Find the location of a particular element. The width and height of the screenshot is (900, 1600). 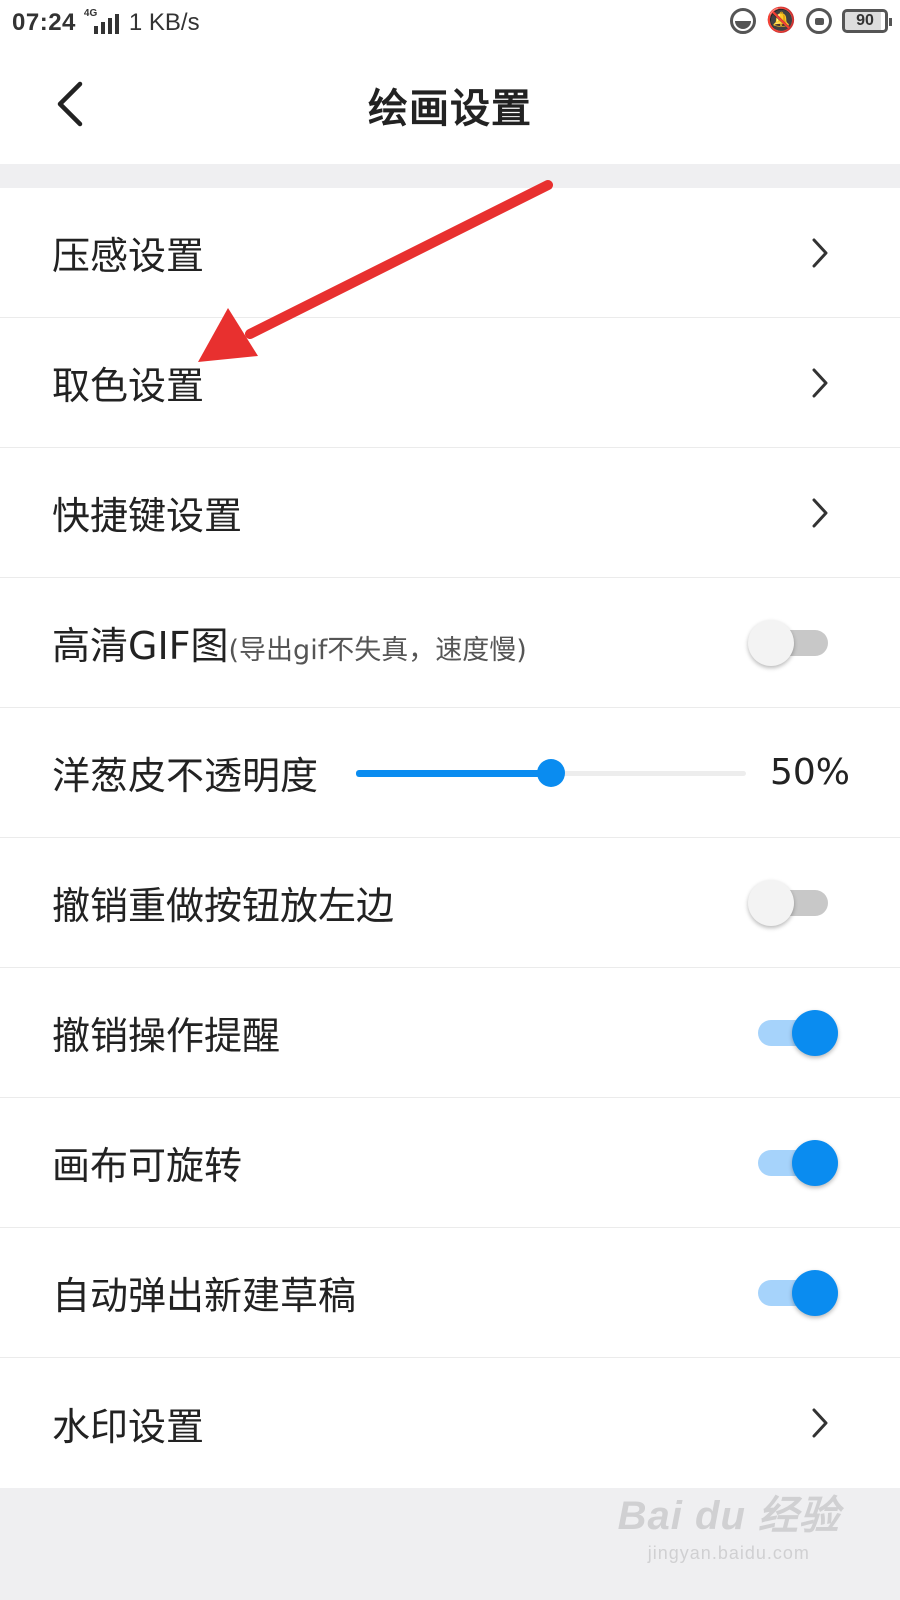

watermark-domain: jingyan.baidu.com is located at coordinates (728, 1553).